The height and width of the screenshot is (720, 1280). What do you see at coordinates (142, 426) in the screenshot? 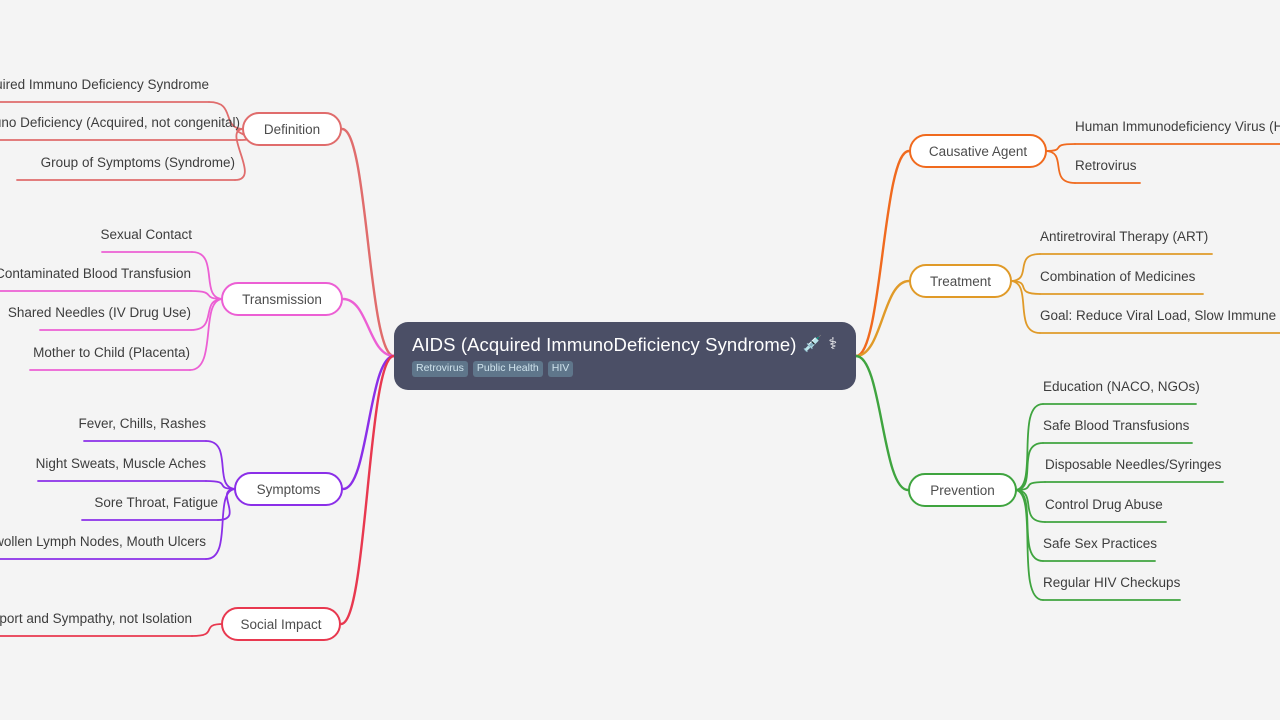
I see `leaf-symptoms-0: Fever, Chills, Rashes` at bounding box center [142, 426].